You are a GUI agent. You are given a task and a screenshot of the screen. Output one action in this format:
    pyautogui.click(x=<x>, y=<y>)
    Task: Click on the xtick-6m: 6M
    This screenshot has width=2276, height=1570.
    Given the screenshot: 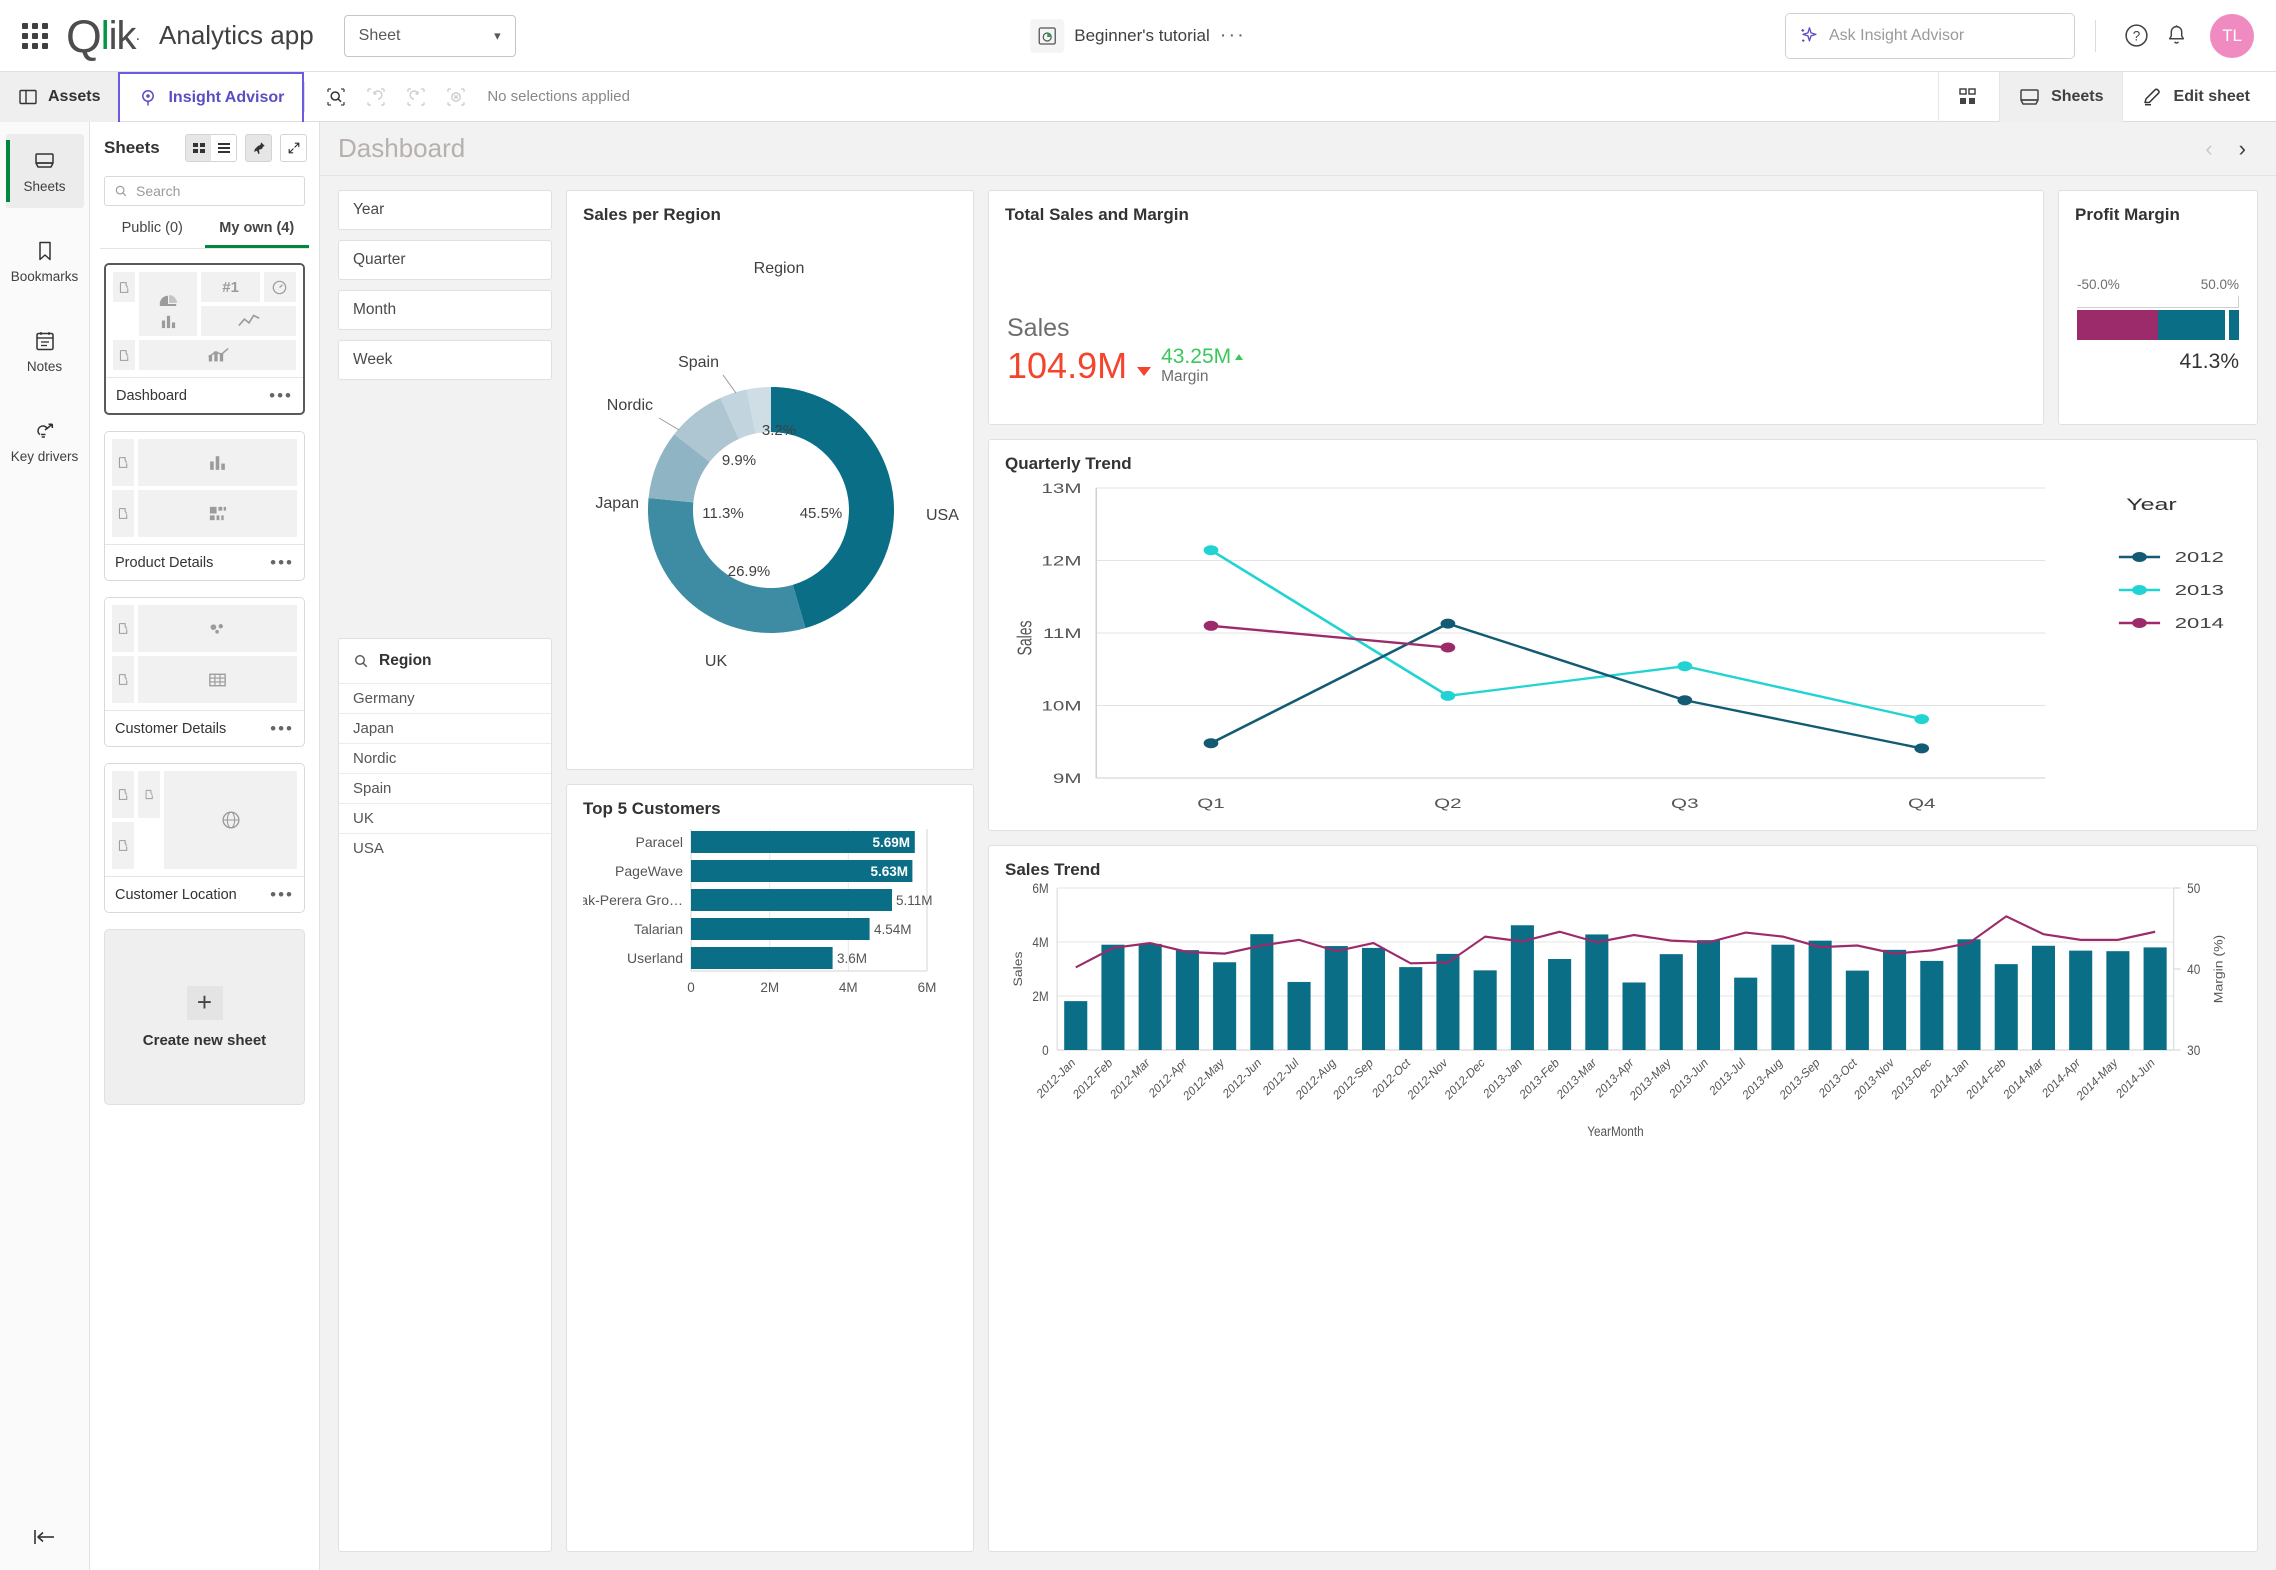 What is the action you would take?
    pyautogui.click(x=927, y=987)
    